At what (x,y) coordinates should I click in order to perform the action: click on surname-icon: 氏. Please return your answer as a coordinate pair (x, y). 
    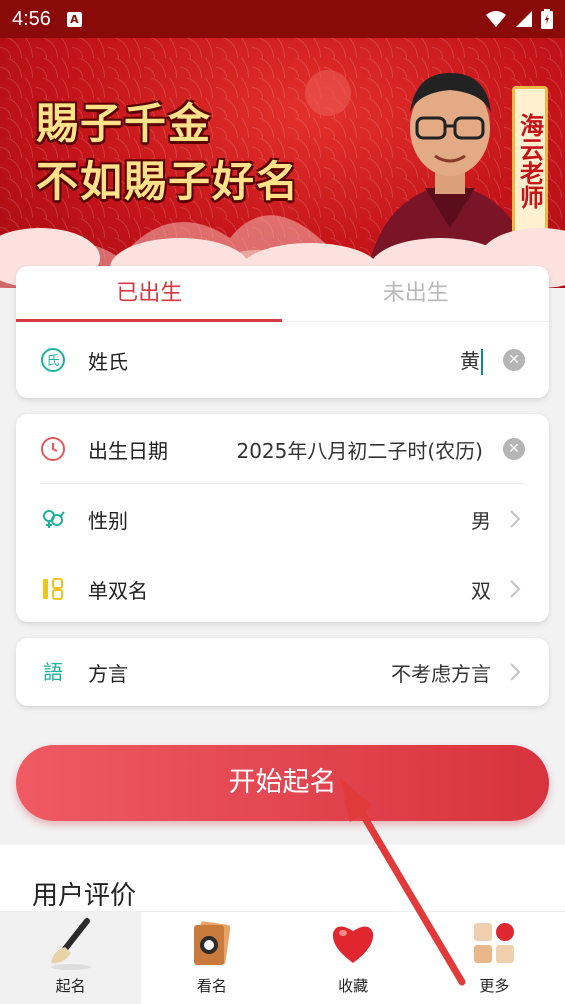
    Looking at the image, I should click on (53, 360).